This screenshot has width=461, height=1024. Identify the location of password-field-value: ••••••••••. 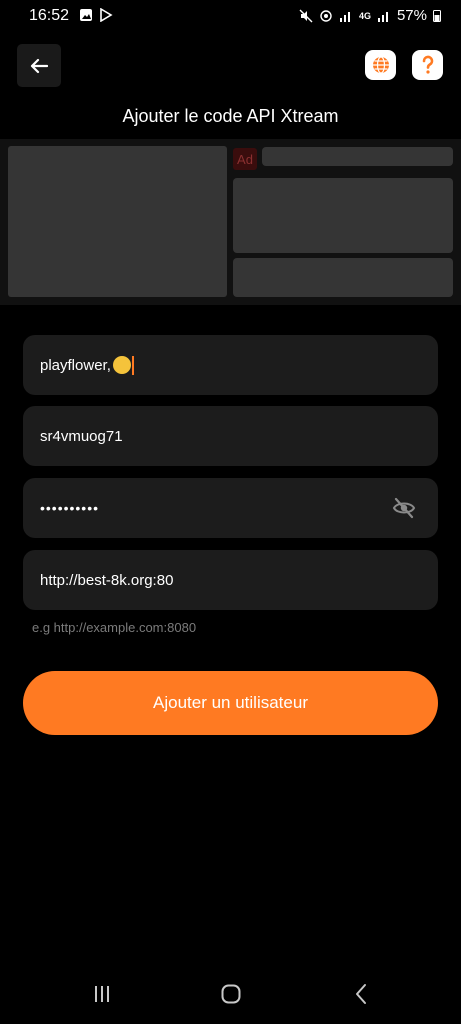
(70, 508).